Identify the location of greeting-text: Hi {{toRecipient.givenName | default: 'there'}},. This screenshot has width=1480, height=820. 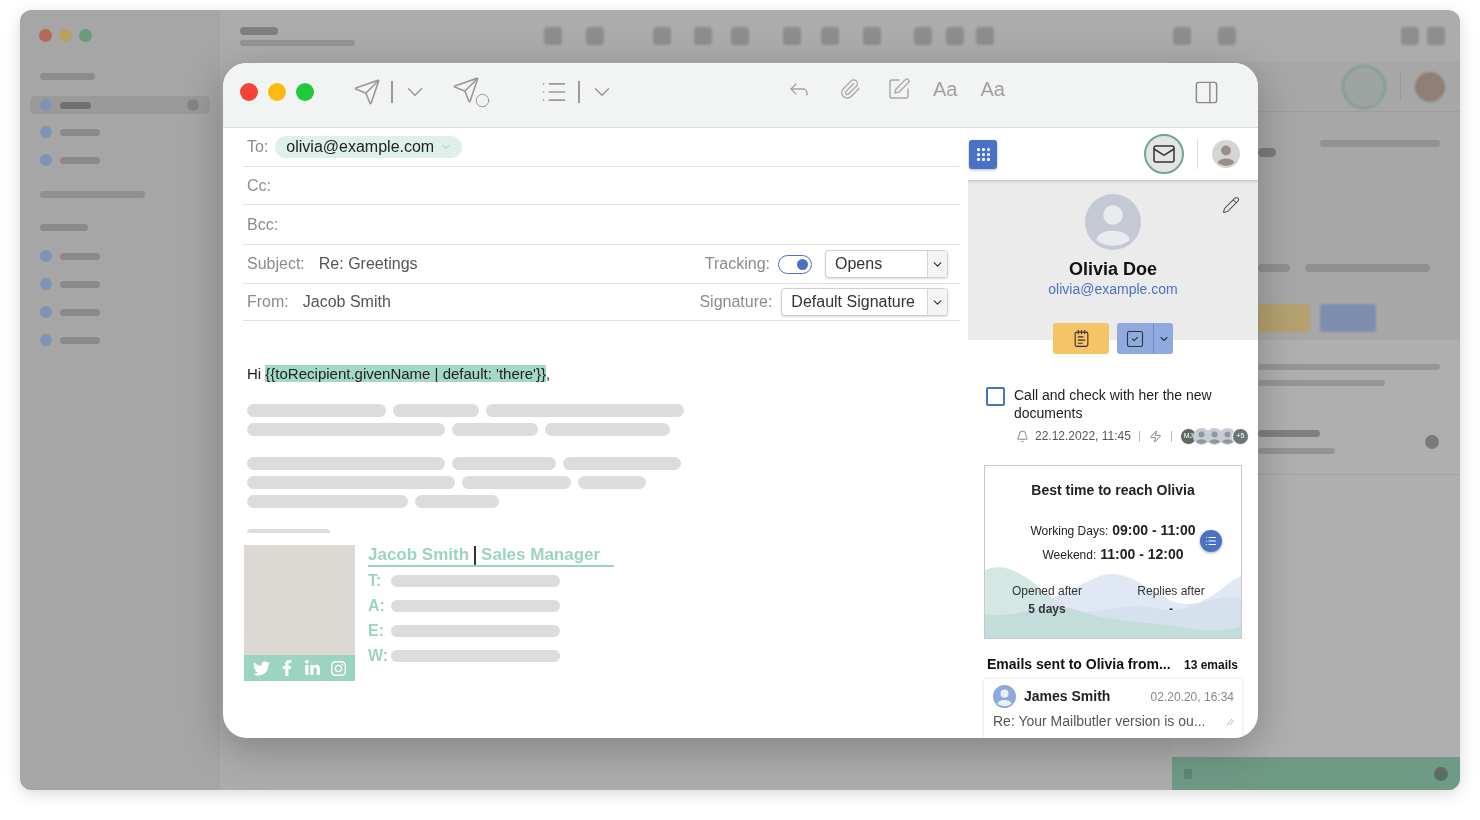
(399, 374).